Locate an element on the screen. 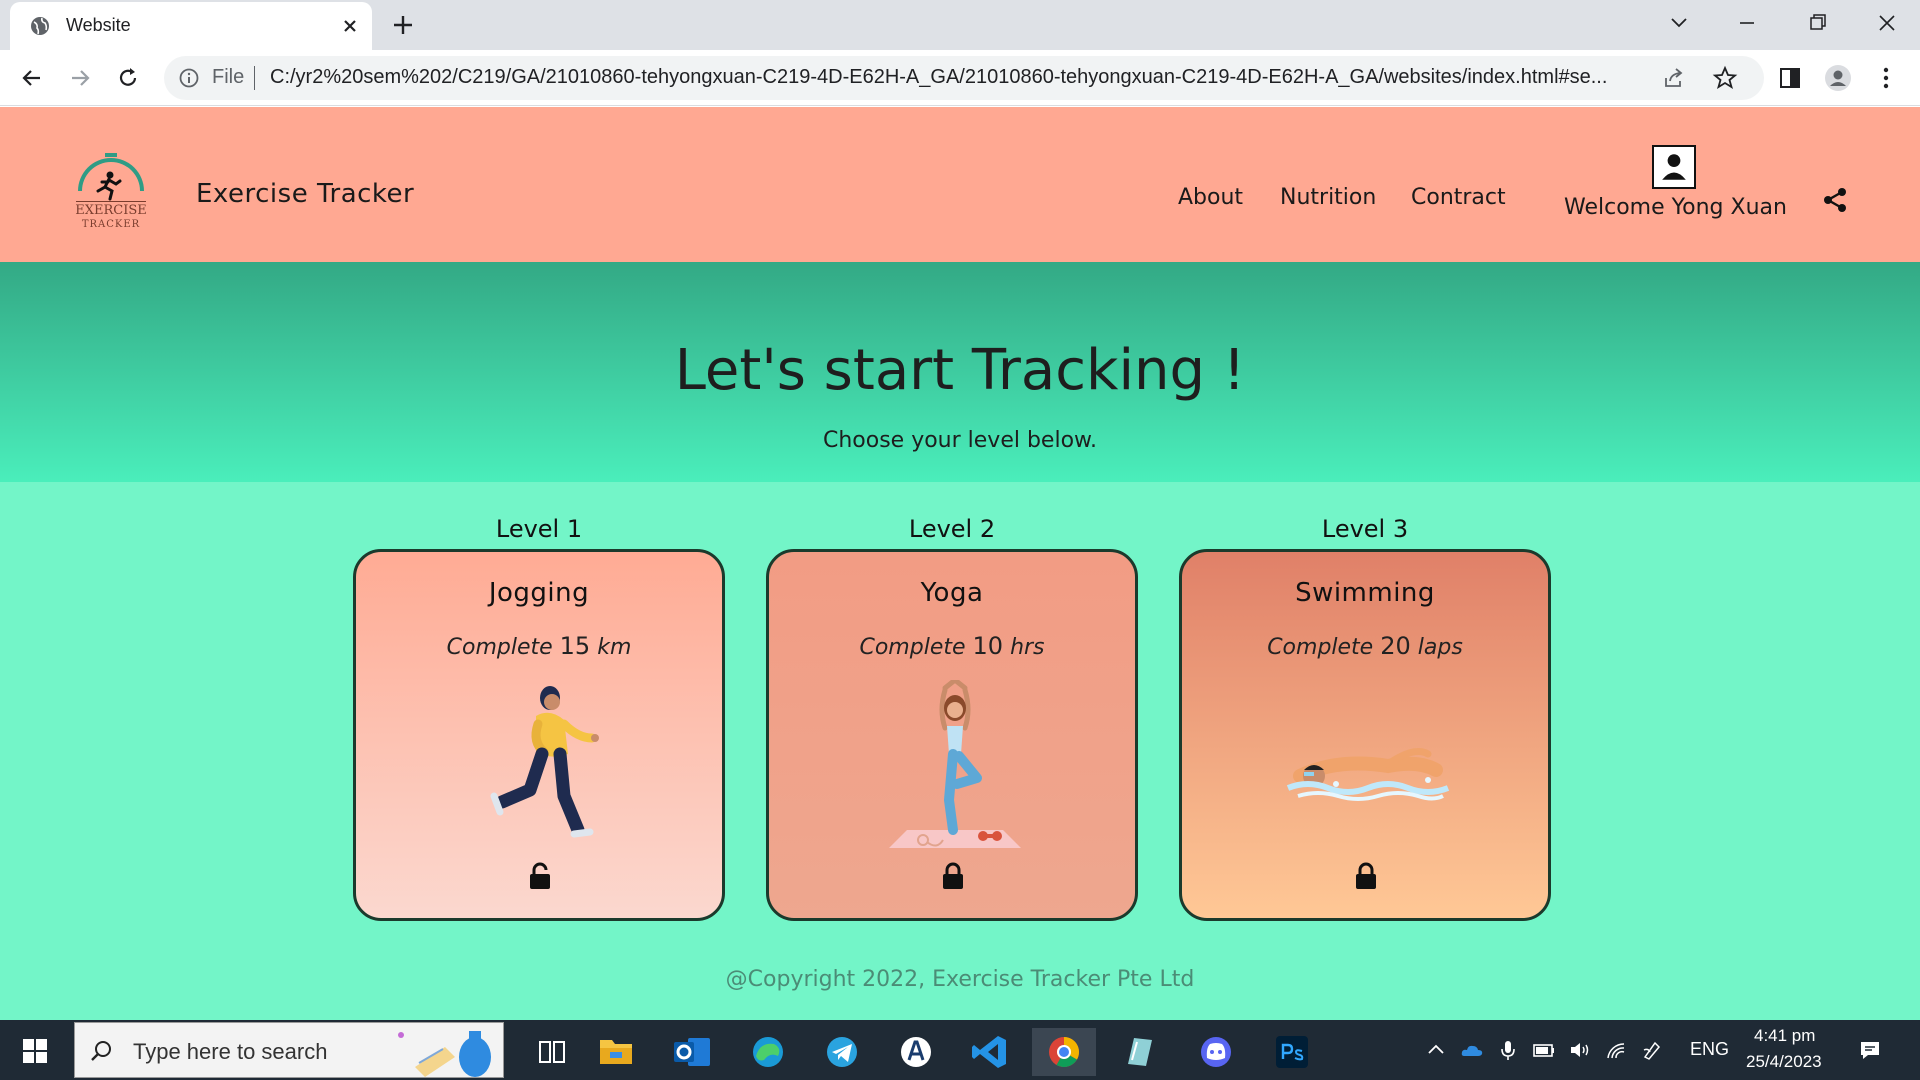 Image resolution: width=1920 pixels, height=1080 pixels. level-2-card: Yoga Complete 10 hrs is located at coordinates (952, 735).